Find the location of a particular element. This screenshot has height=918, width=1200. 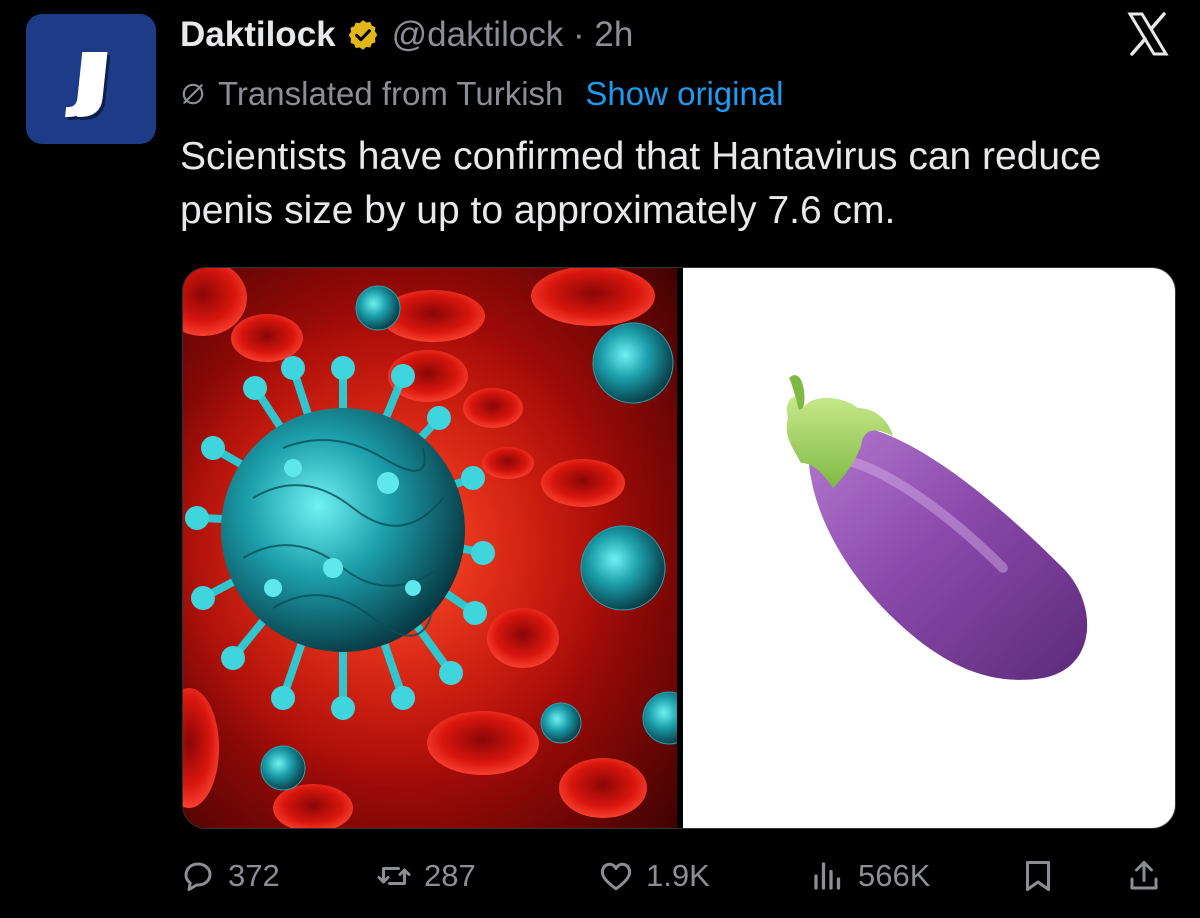

like-count: 1.9K is located at coordinates (678, 875).